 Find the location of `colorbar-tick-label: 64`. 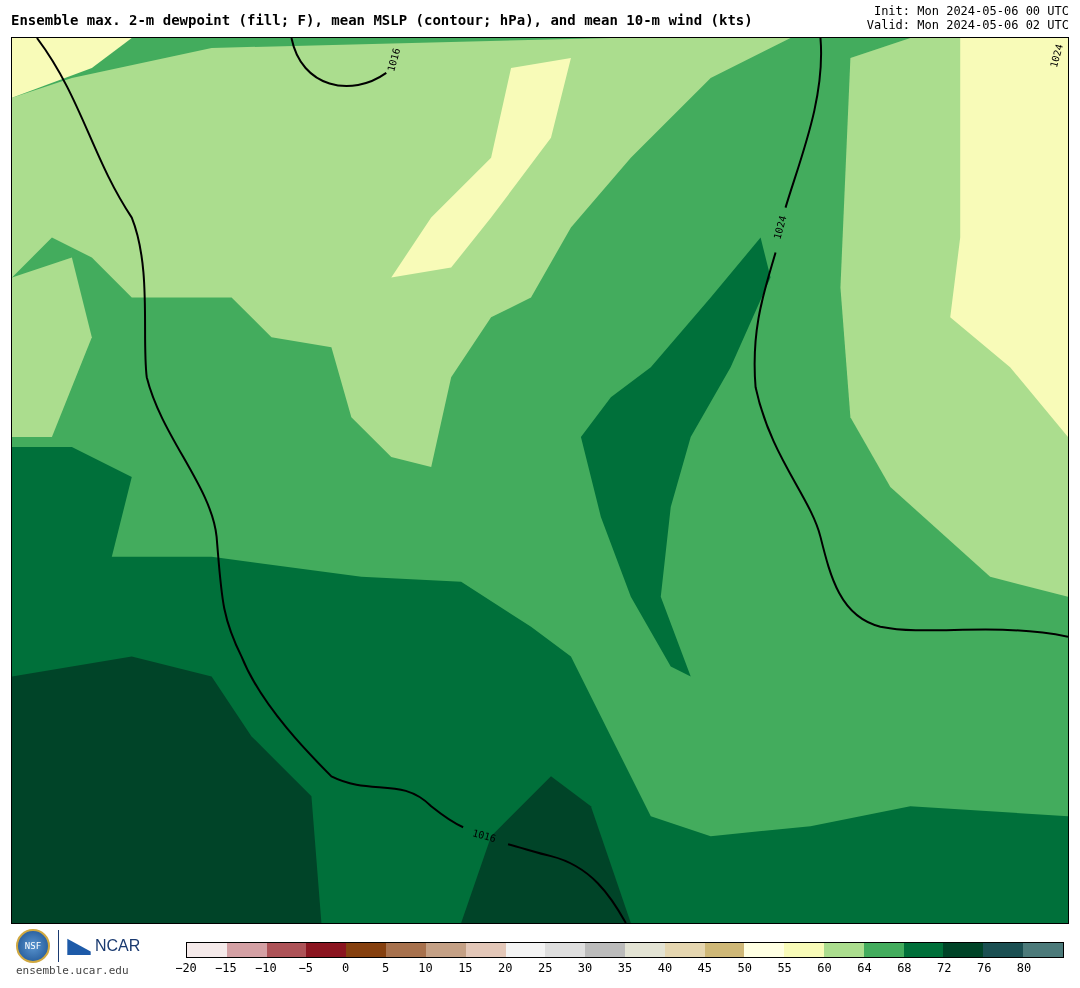

colorbar-tick-label: 64 is located at coordinates (864, 968).